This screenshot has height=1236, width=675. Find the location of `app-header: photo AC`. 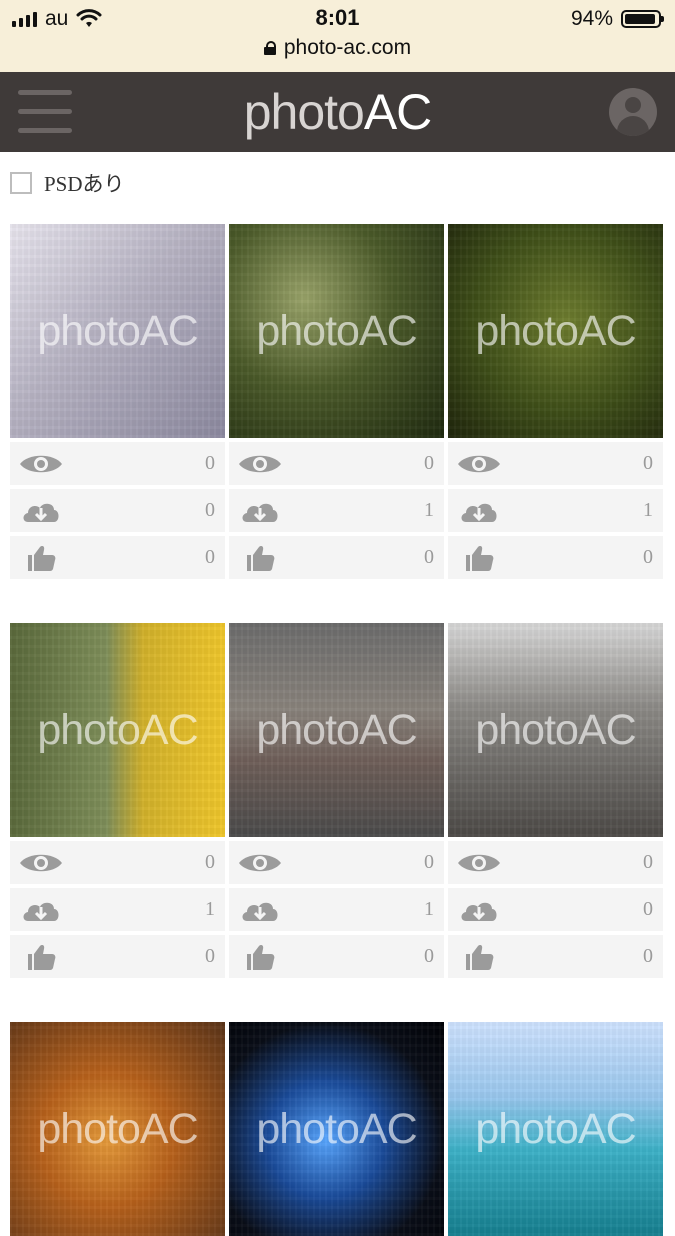

app-header: photo AC is located at coordinates (337, 112).